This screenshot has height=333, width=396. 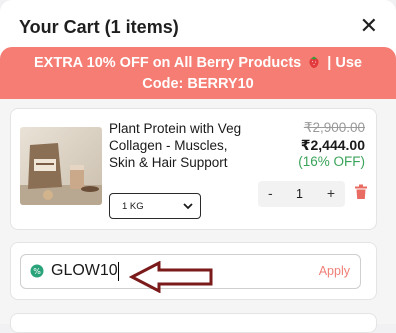 I want to click on quantity-value: 1, so click(x=299, y=194).